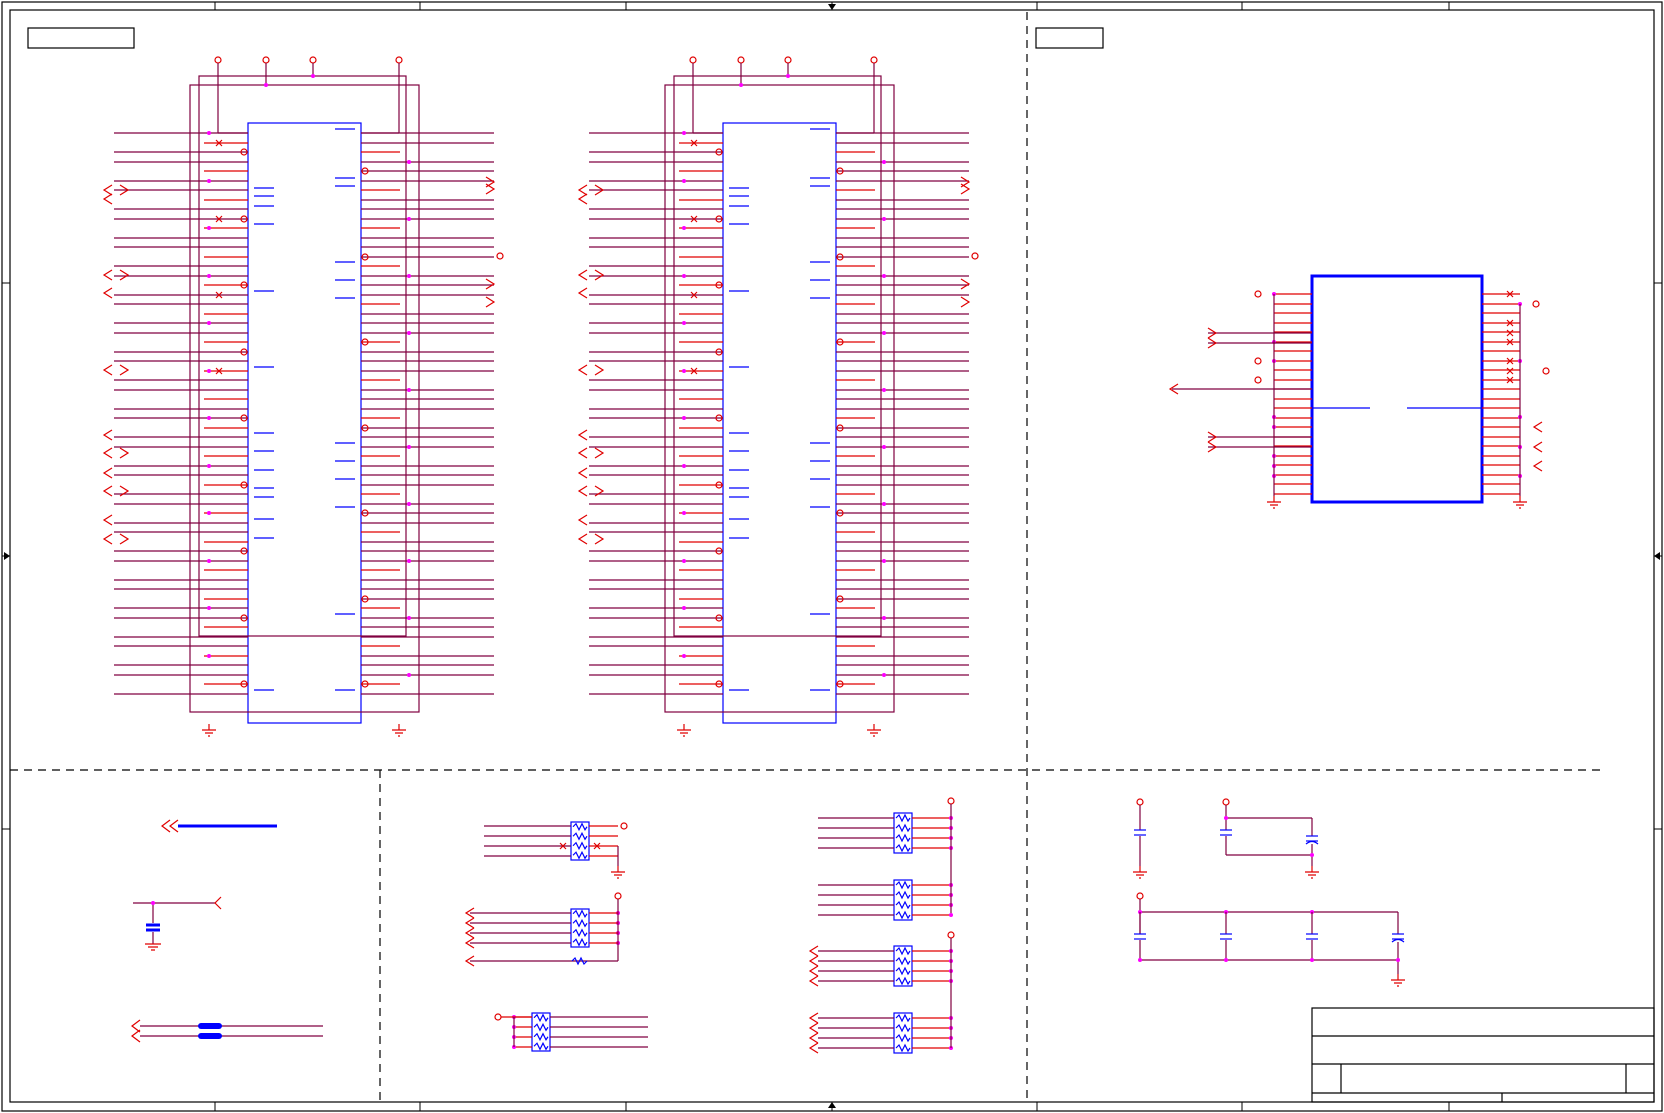  I want to click on connector-b, so click(778, 396).